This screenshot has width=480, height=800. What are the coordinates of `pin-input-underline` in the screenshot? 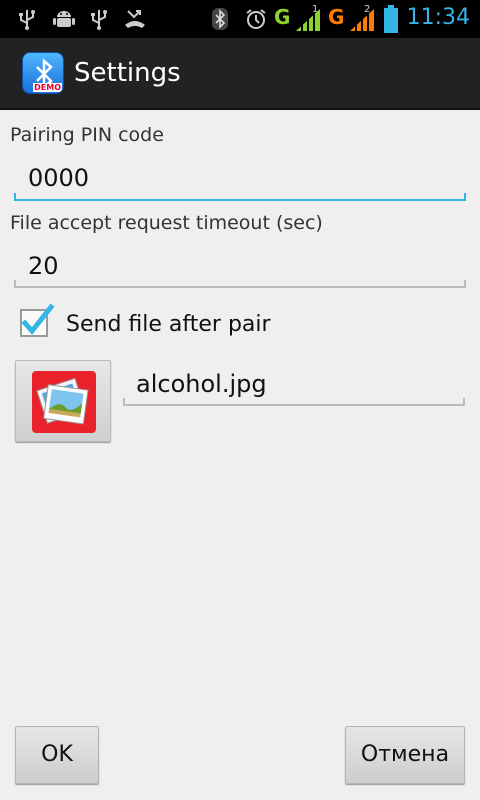 It's located at (240, 197).